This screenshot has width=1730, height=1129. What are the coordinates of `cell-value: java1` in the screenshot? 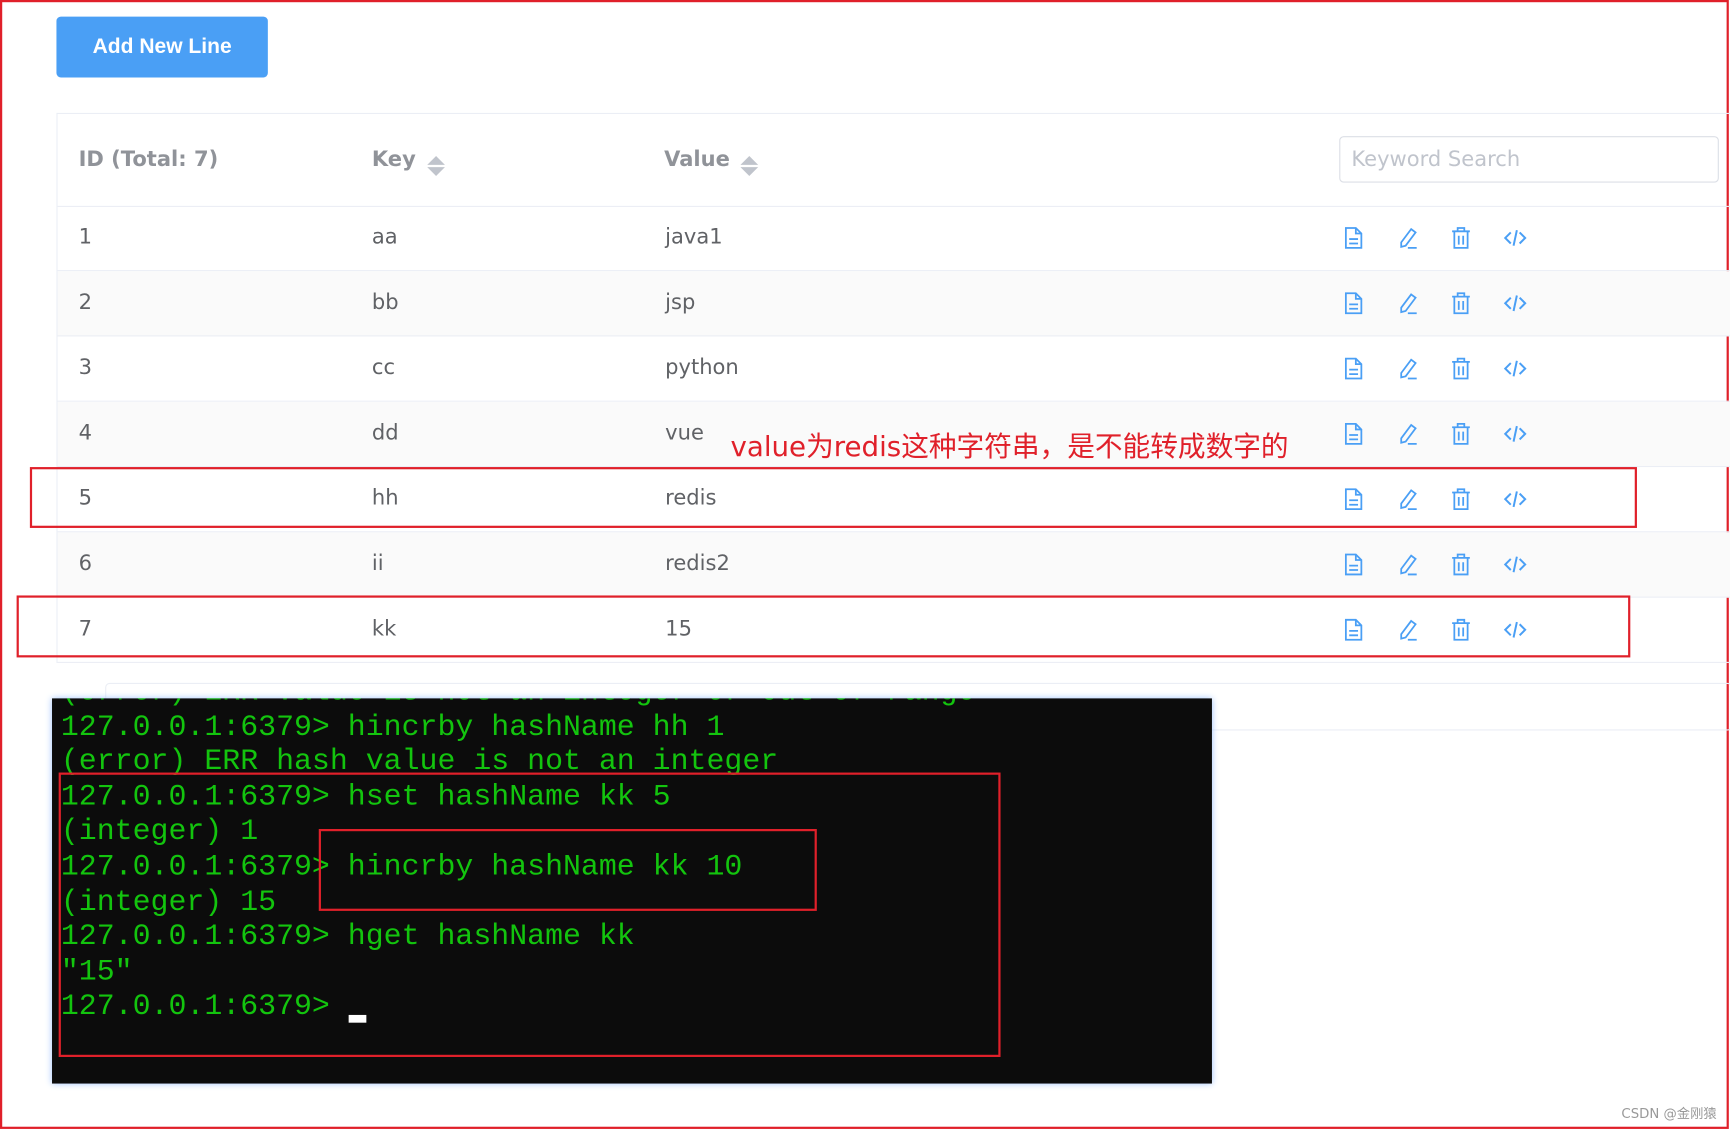 It's located at (694, 237).